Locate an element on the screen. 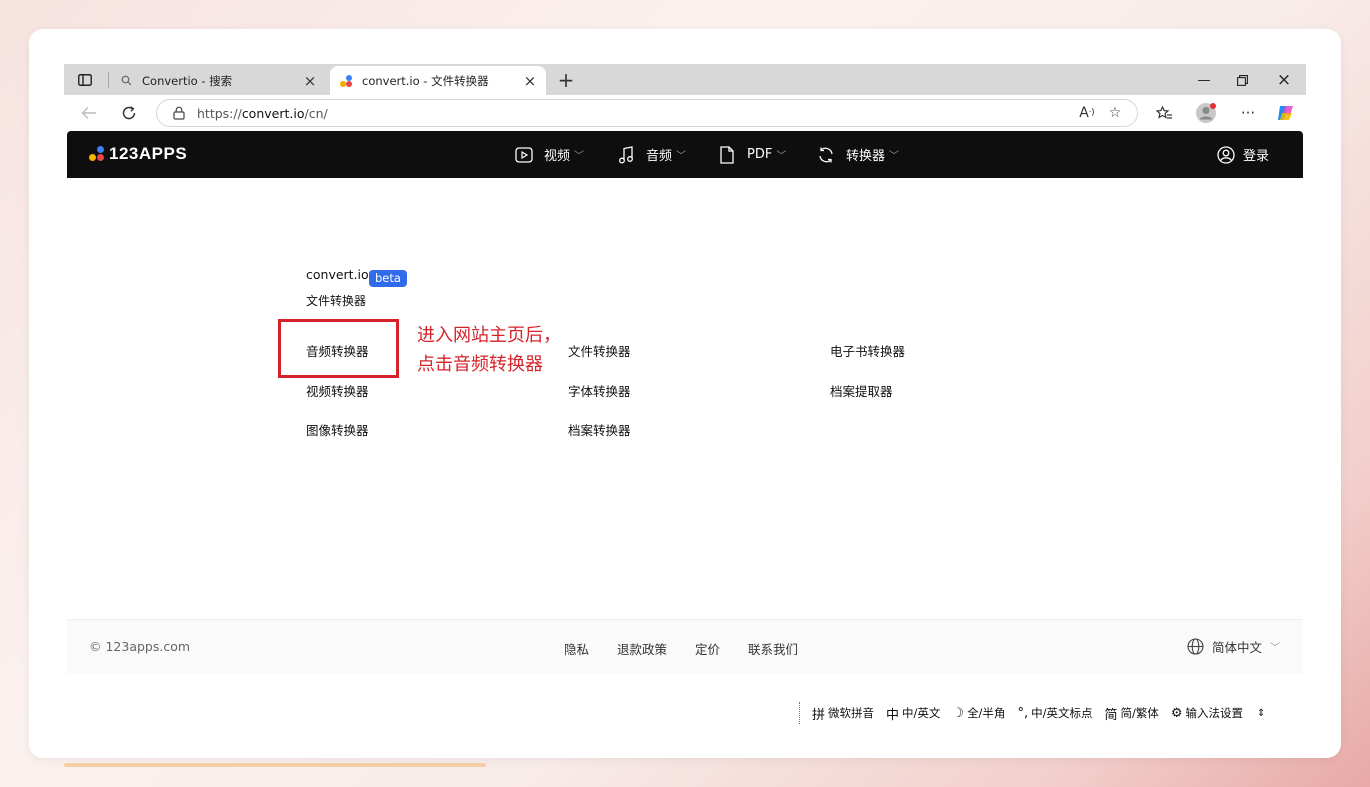 This screenshot has height=787, width=1370. ime-label: 简/繁体 is located at coordinates (1139, 713).